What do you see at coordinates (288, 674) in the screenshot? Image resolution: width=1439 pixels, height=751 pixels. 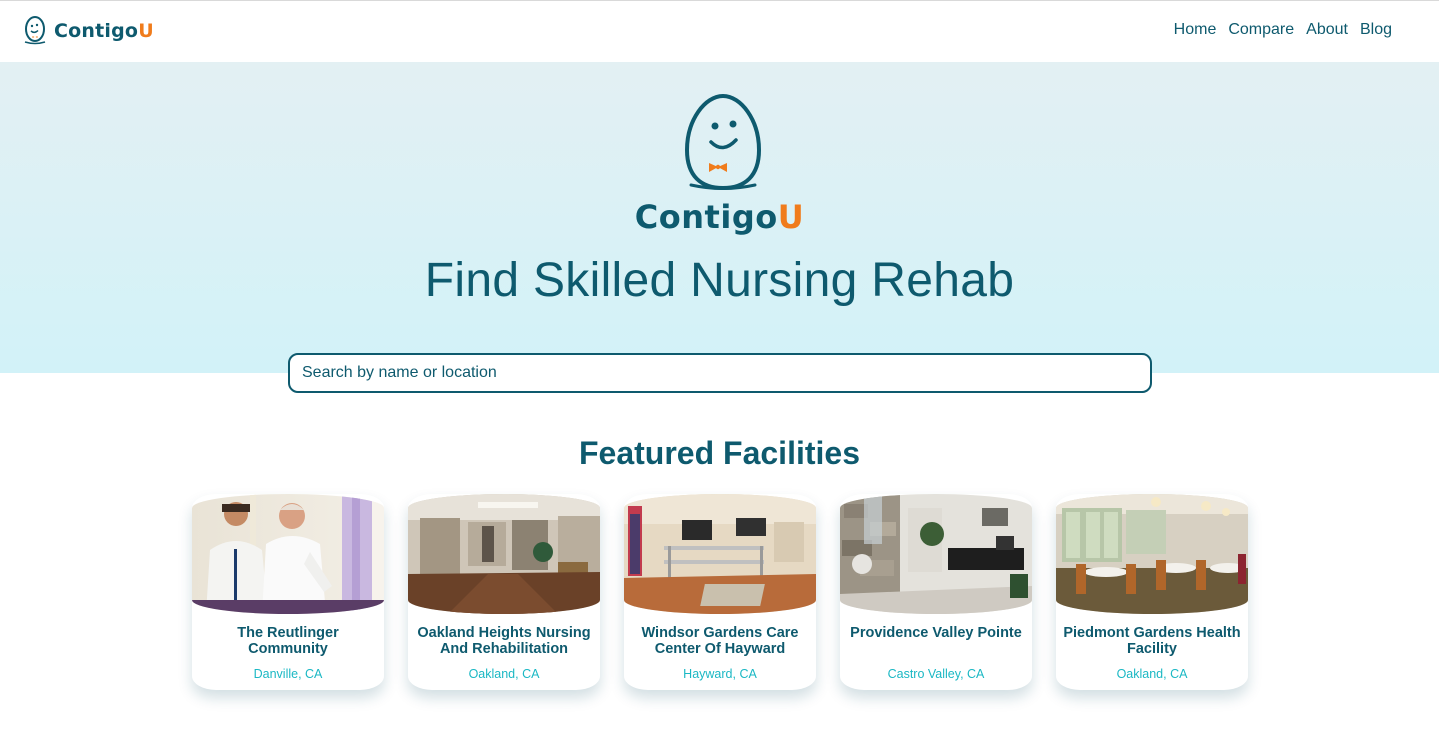 I see `facility-location: Danville, CA` at bounding box center [288, 674].